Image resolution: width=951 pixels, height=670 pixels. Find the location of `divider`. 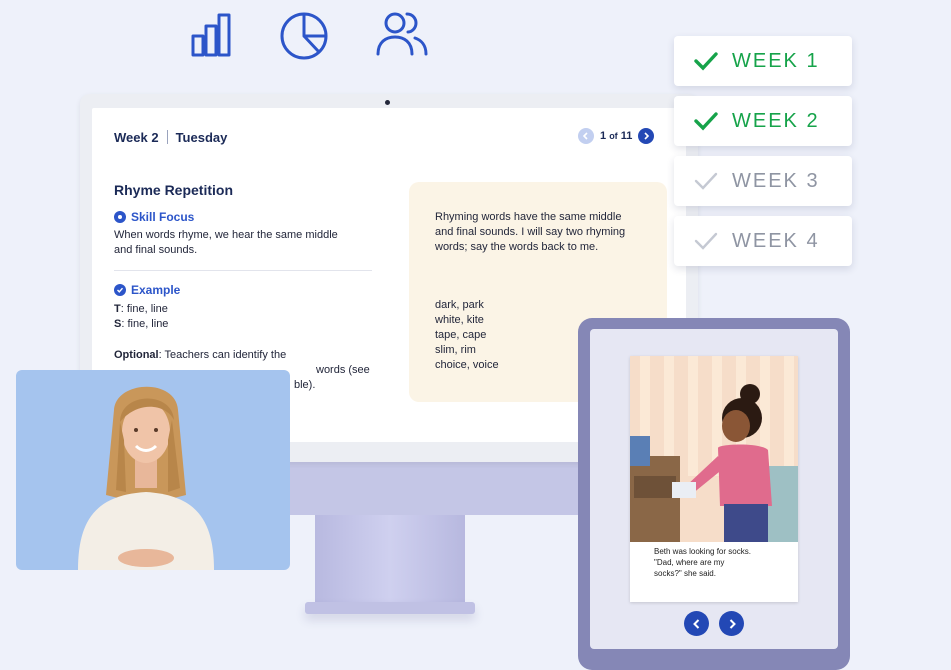

divider is located at coordinates (243, 270).